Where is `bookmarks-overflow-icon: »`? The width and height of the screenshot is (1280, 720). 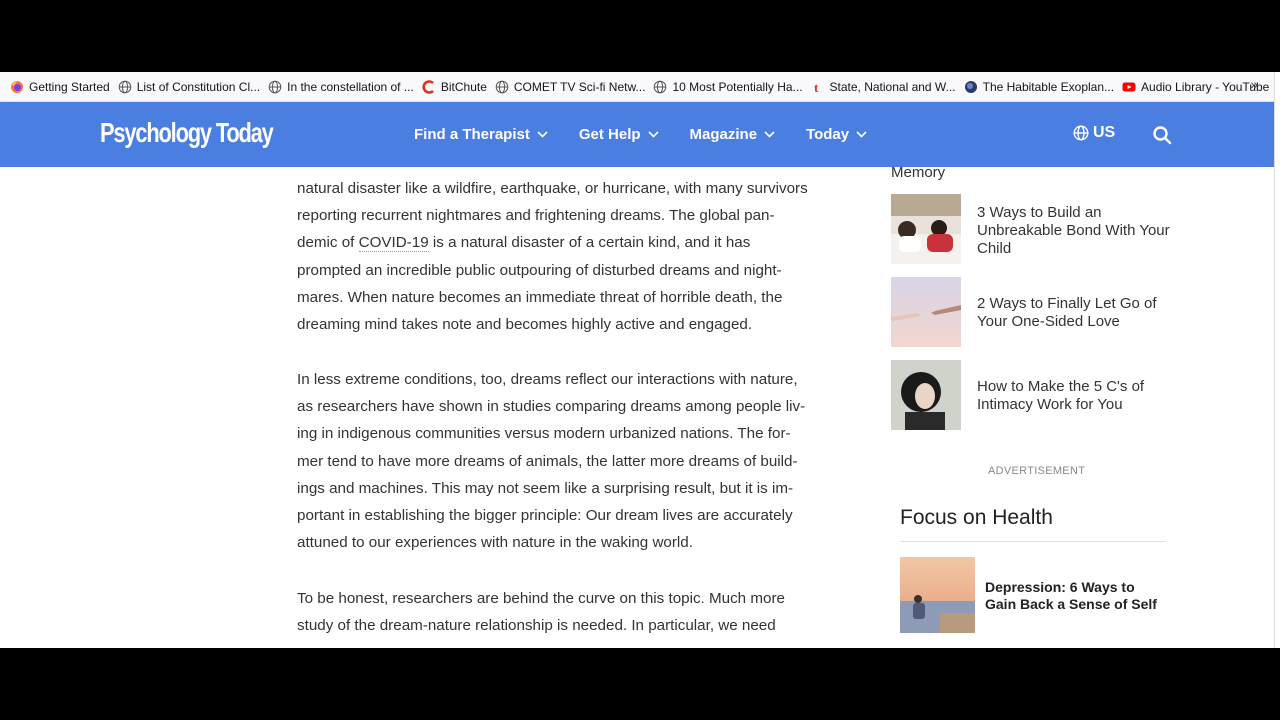 bookmarks-overflow-icon: » is located at coordinates (1254, 84).